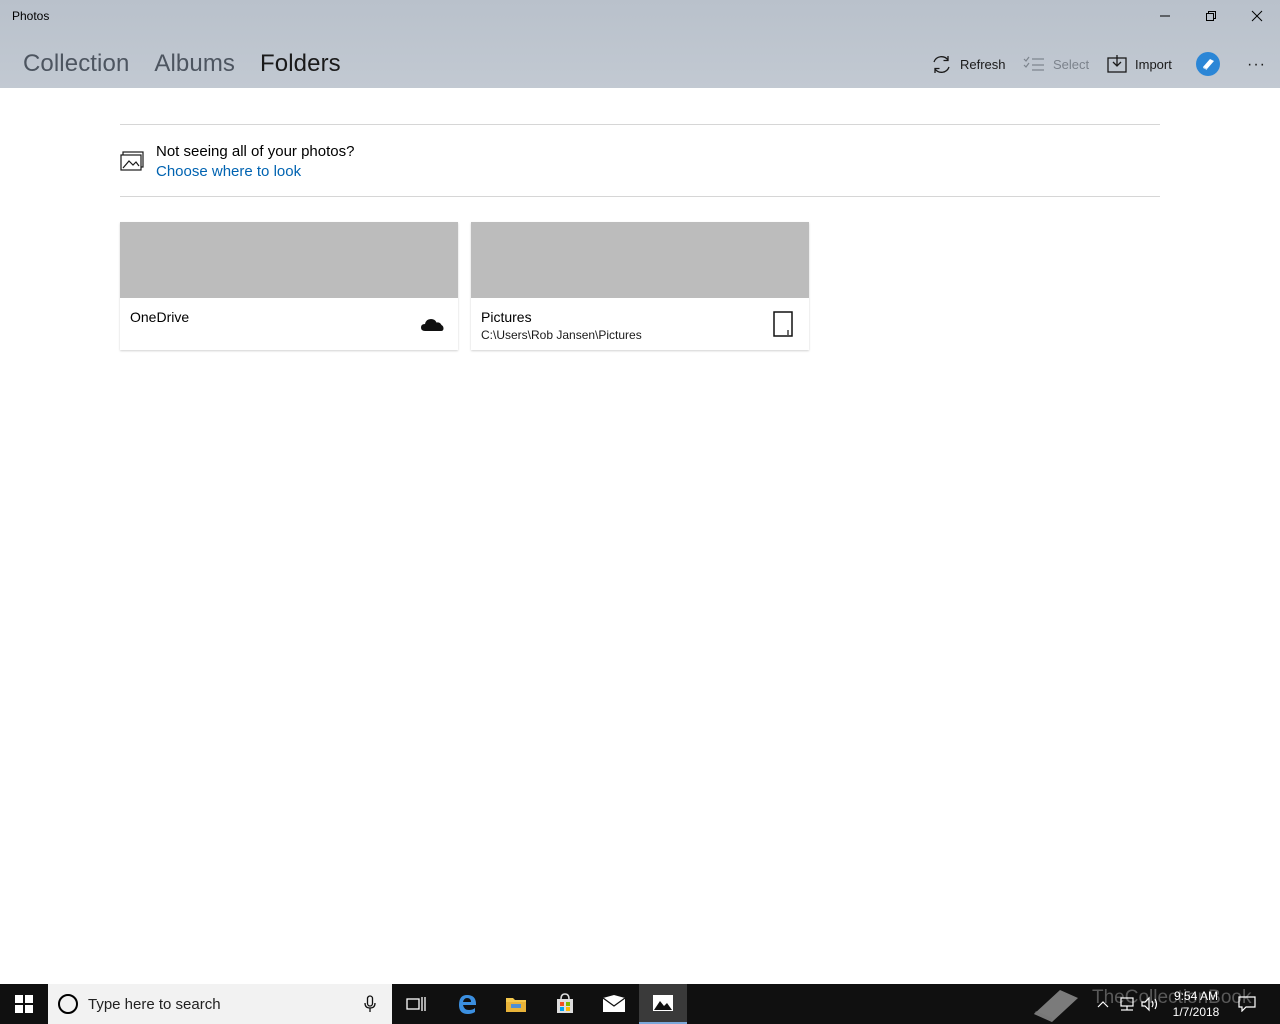 The height and width of the screenshot is (1024, 1280). Describe the element at coordinates (561, 335) in the screenshot. I see `folder-path: C:\Users\Rob Jansen\Pictures` at that location.